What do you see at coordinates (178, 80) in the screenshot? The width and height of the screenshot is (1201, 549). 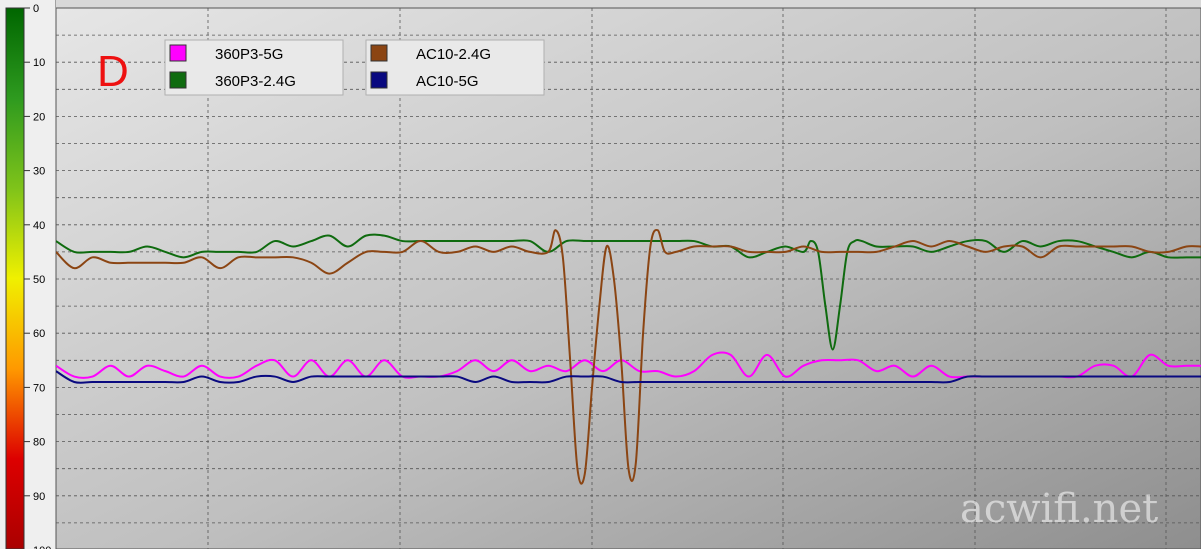 I see `legend-swatch-360p3-2-4g` at bounding box center [178, 80].